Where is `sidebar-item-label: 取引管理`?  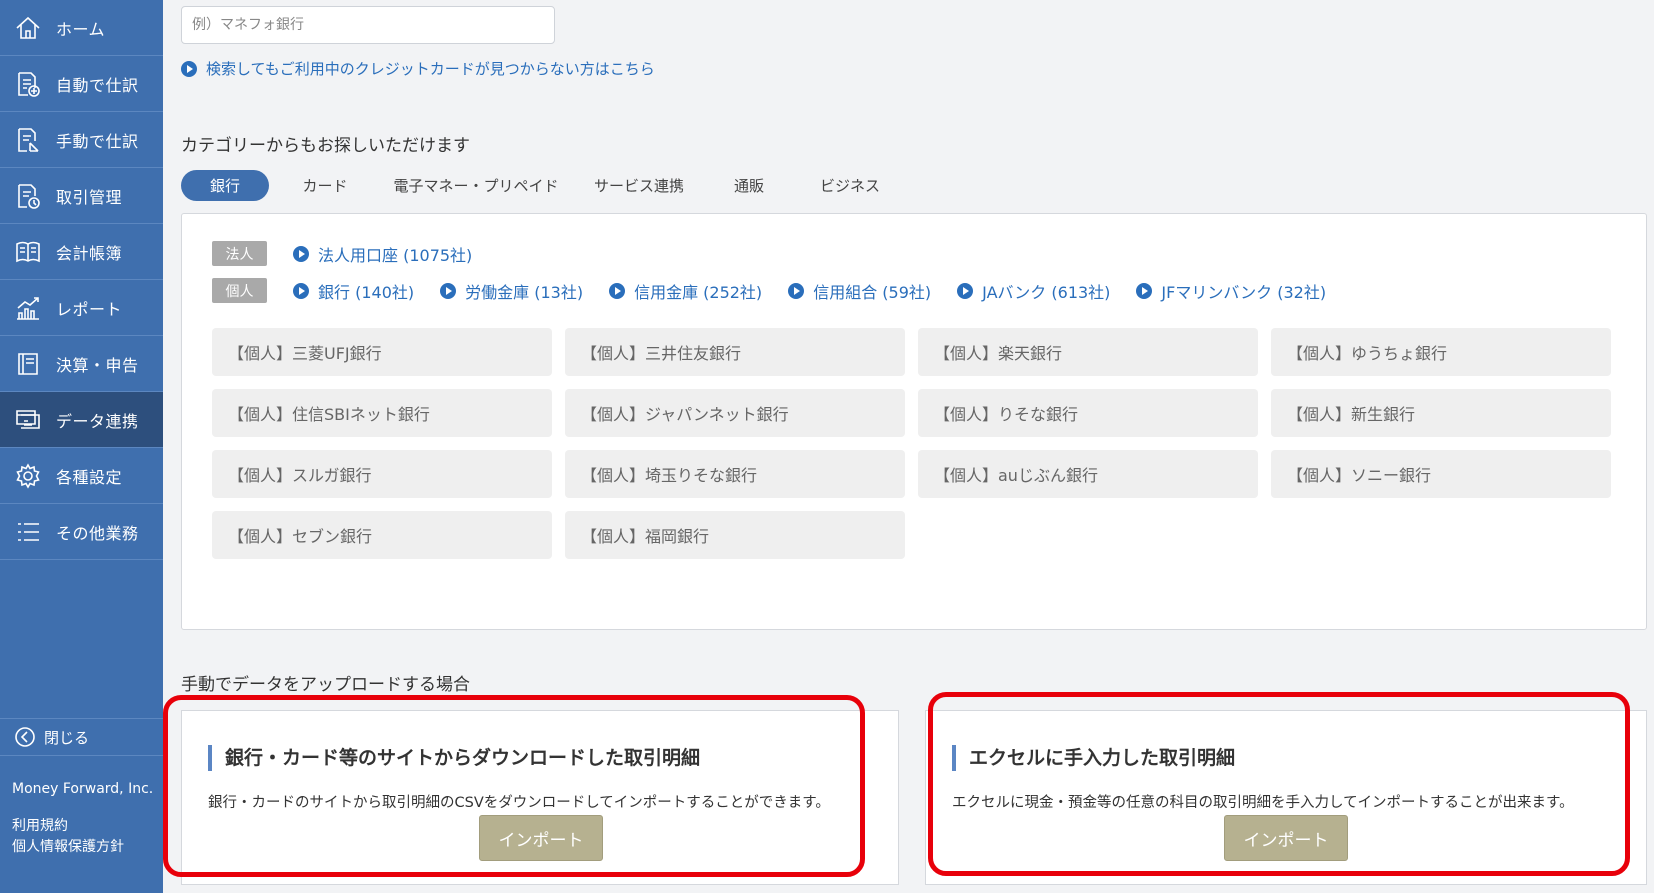
sidebar-item-label: 取引管理 is located at coordinates (89, 197).